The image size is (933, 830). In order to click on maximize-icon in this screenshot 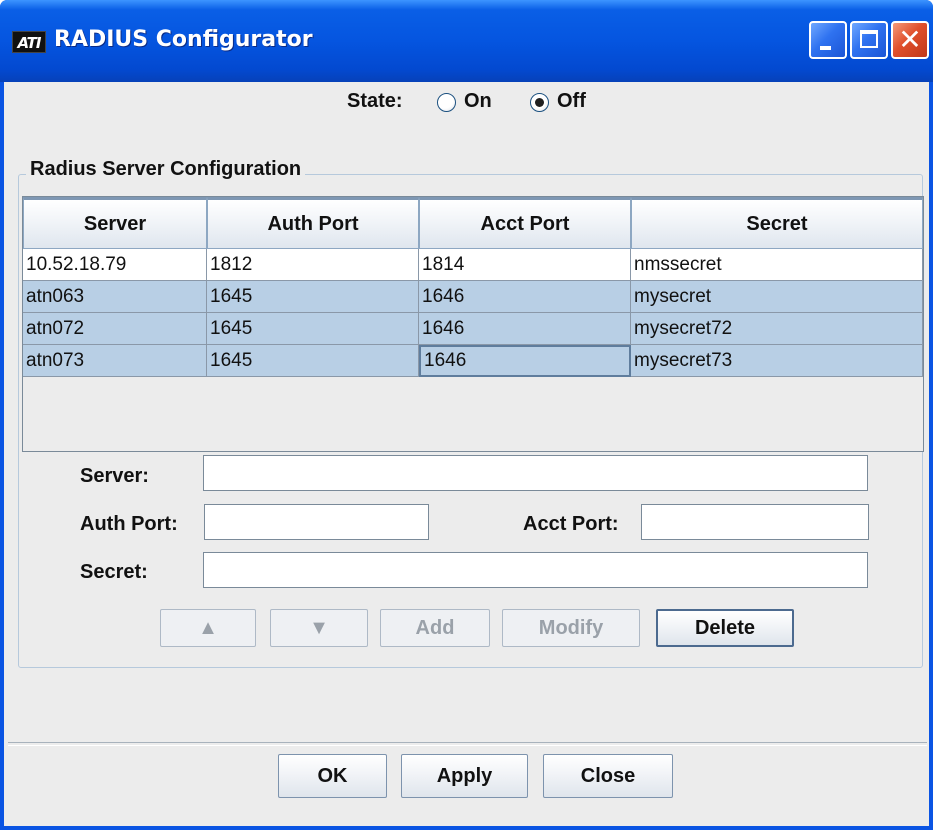, I will do `click(869, 39)`.